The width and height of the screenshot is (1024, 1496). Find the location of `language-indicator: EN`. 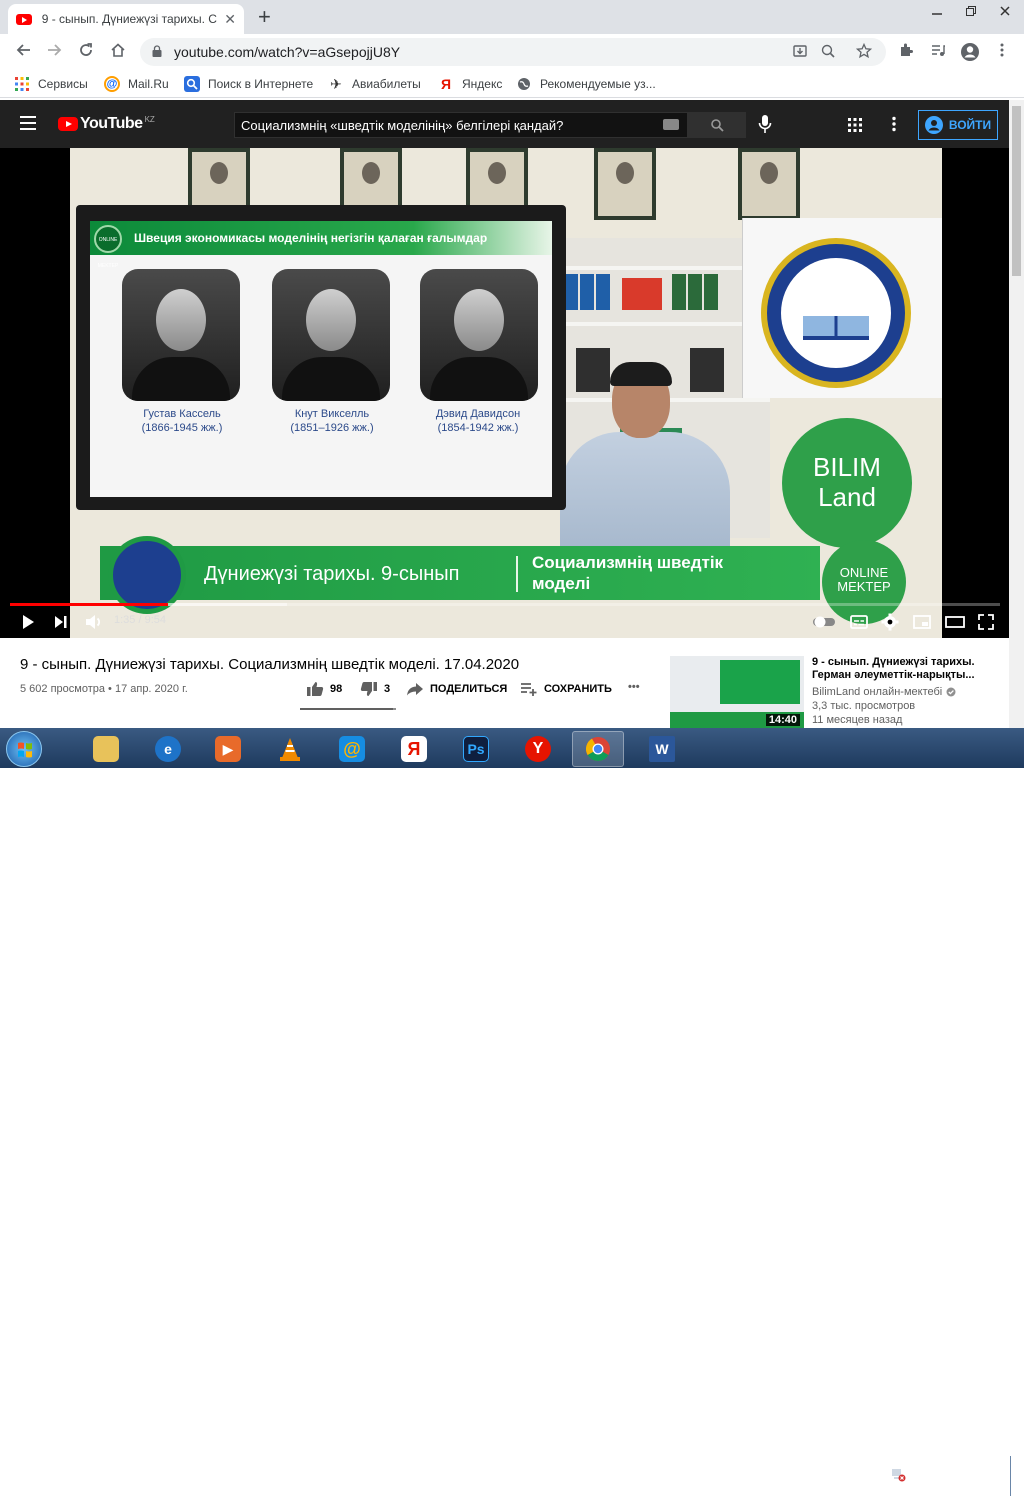

language-indicator: EN is located at coordinates (841, 1474).